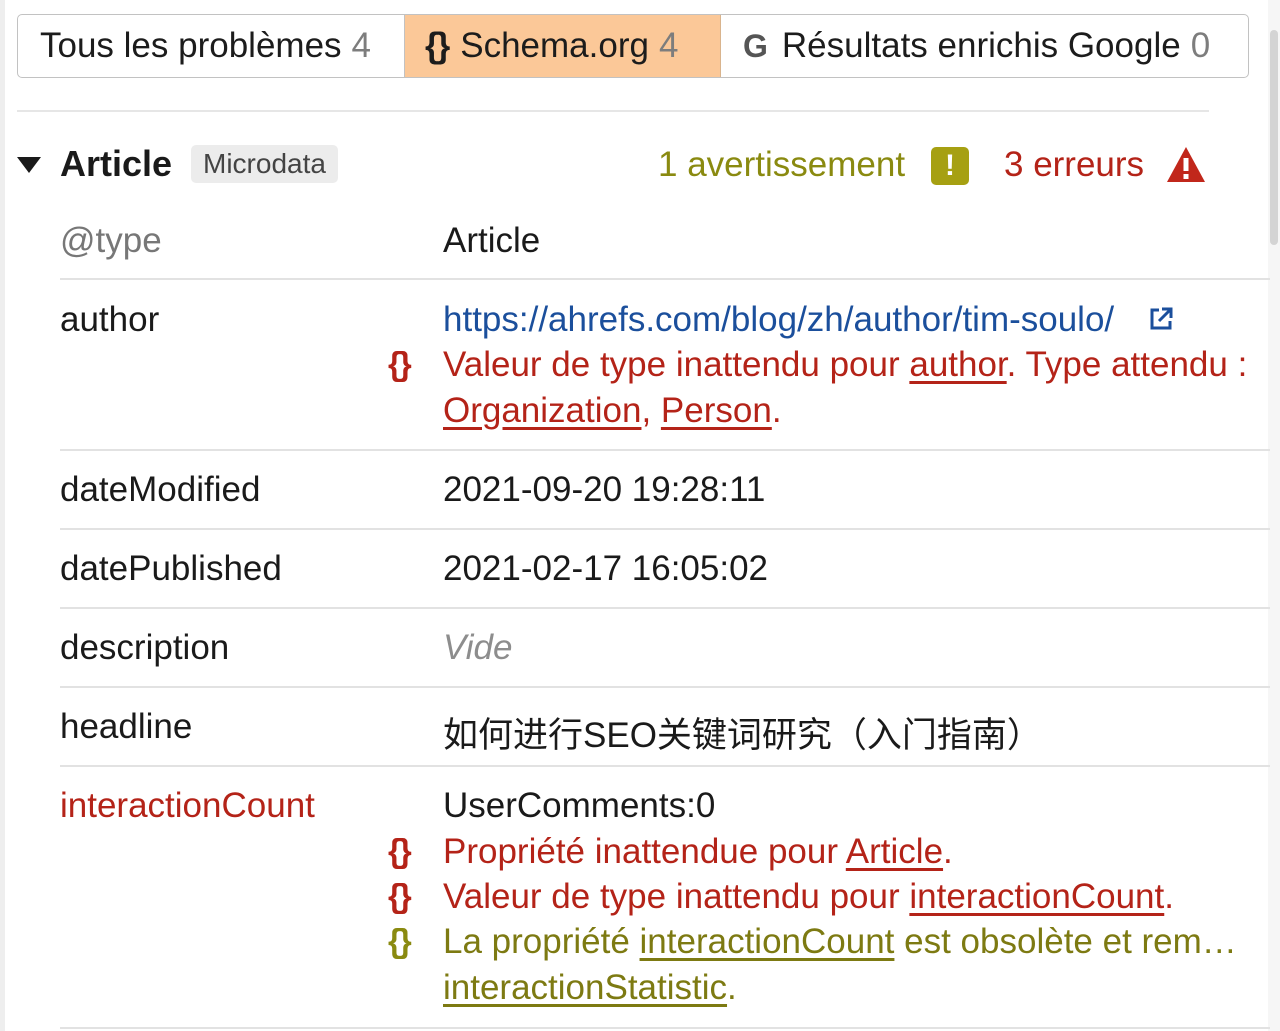  What do you see at coordinates (160, 489) in the screenshot?
I see `property-key: dateModified` at bounding box center [160, 489].